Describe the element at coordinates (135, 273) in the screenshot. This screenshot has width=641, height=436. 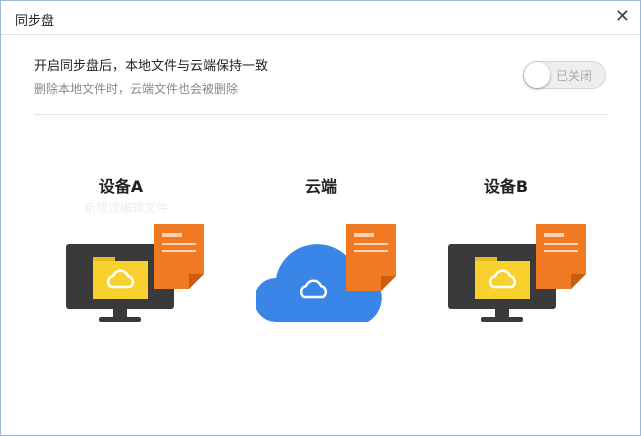
I see `device-a-monitor-icon` at that location.